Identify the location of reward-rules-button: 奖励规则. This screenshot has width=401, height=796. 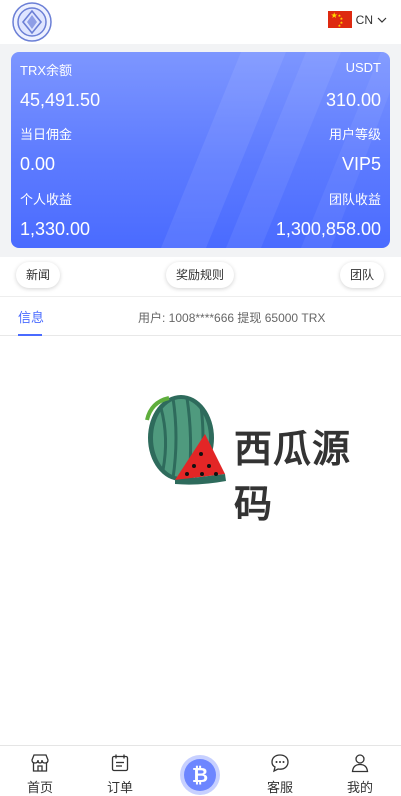
(200, 275).